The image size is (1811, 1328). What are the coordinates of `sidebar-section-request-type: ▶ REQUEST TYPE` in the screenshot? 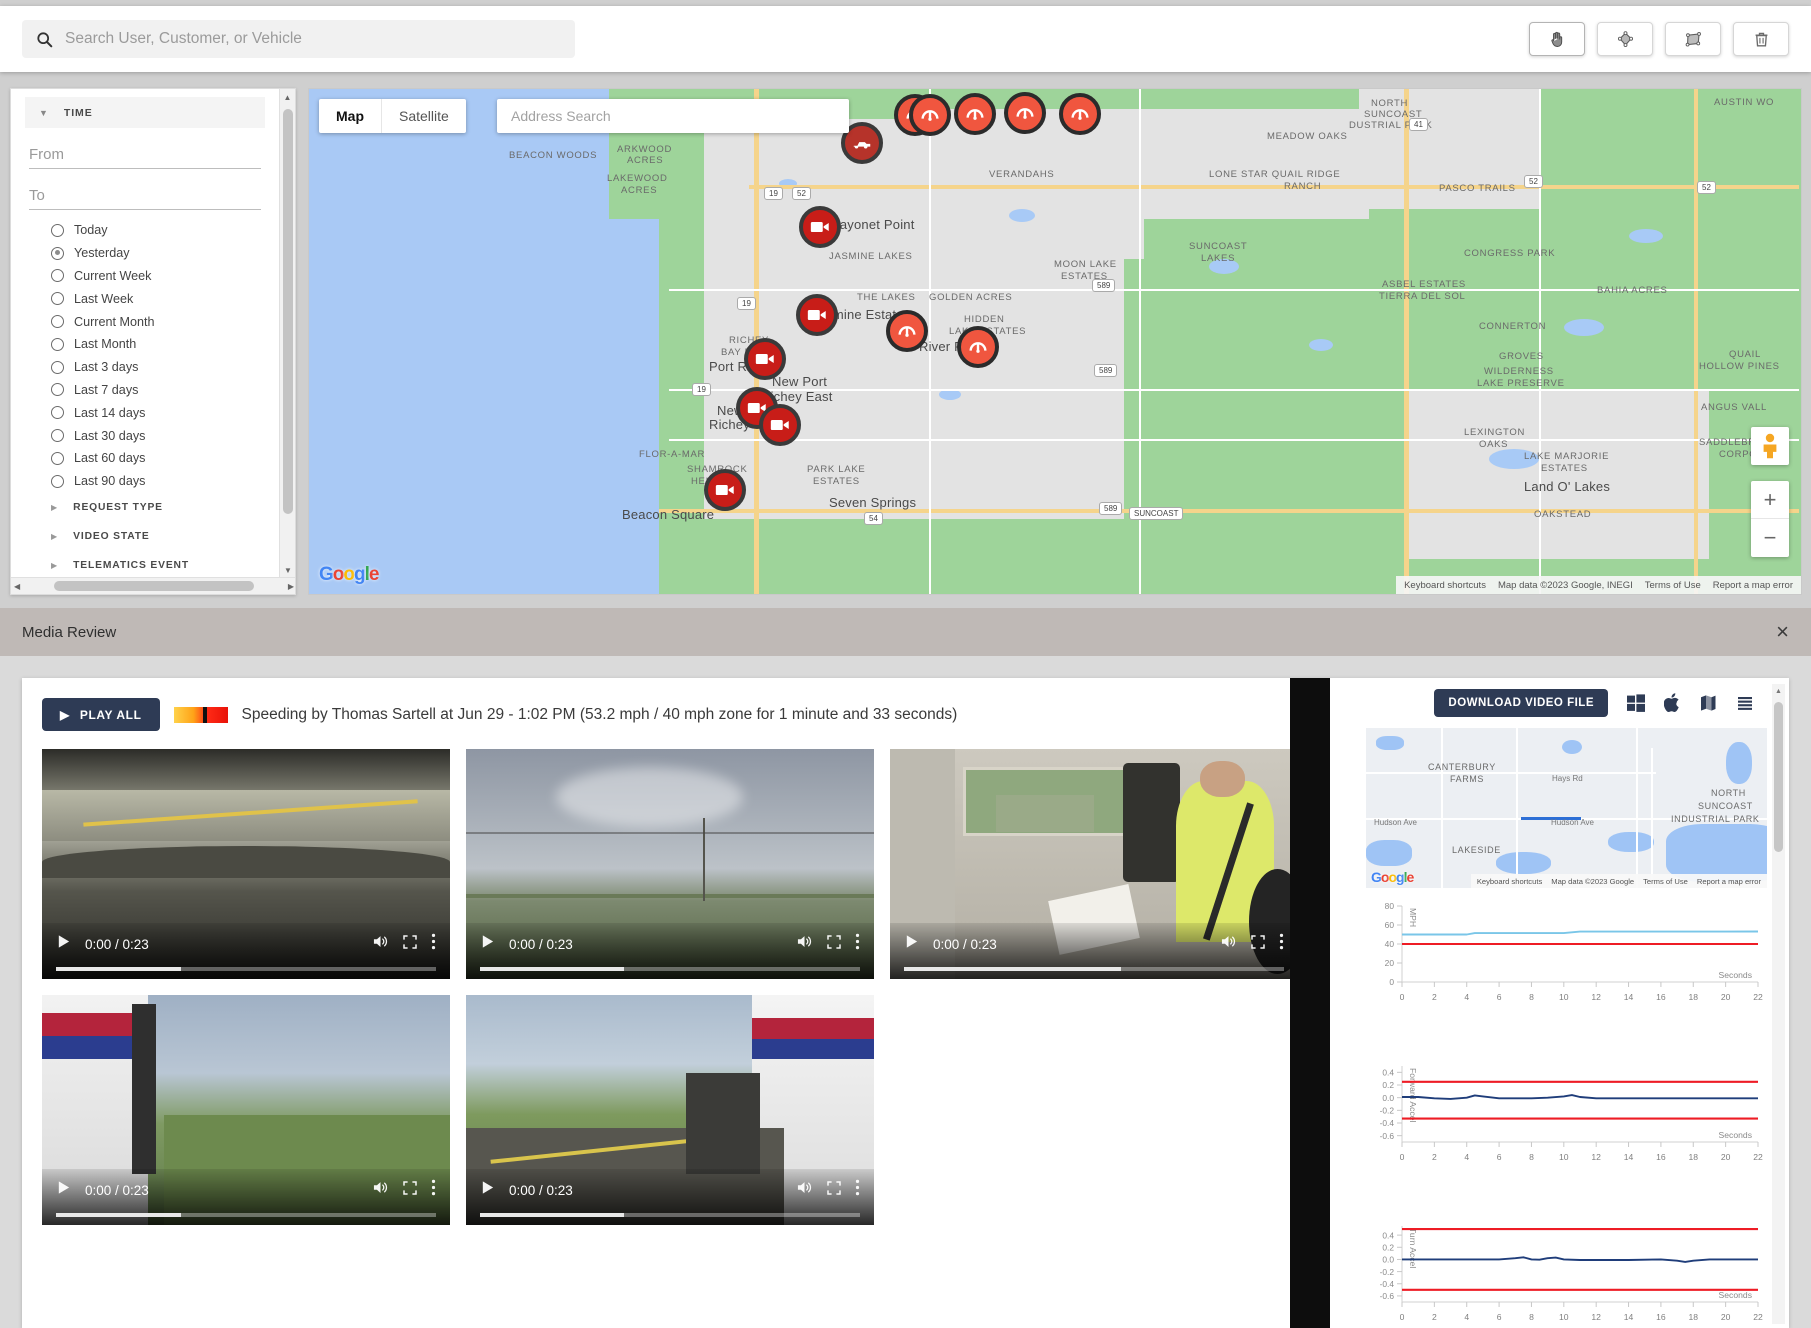 It's located at (145, 507).